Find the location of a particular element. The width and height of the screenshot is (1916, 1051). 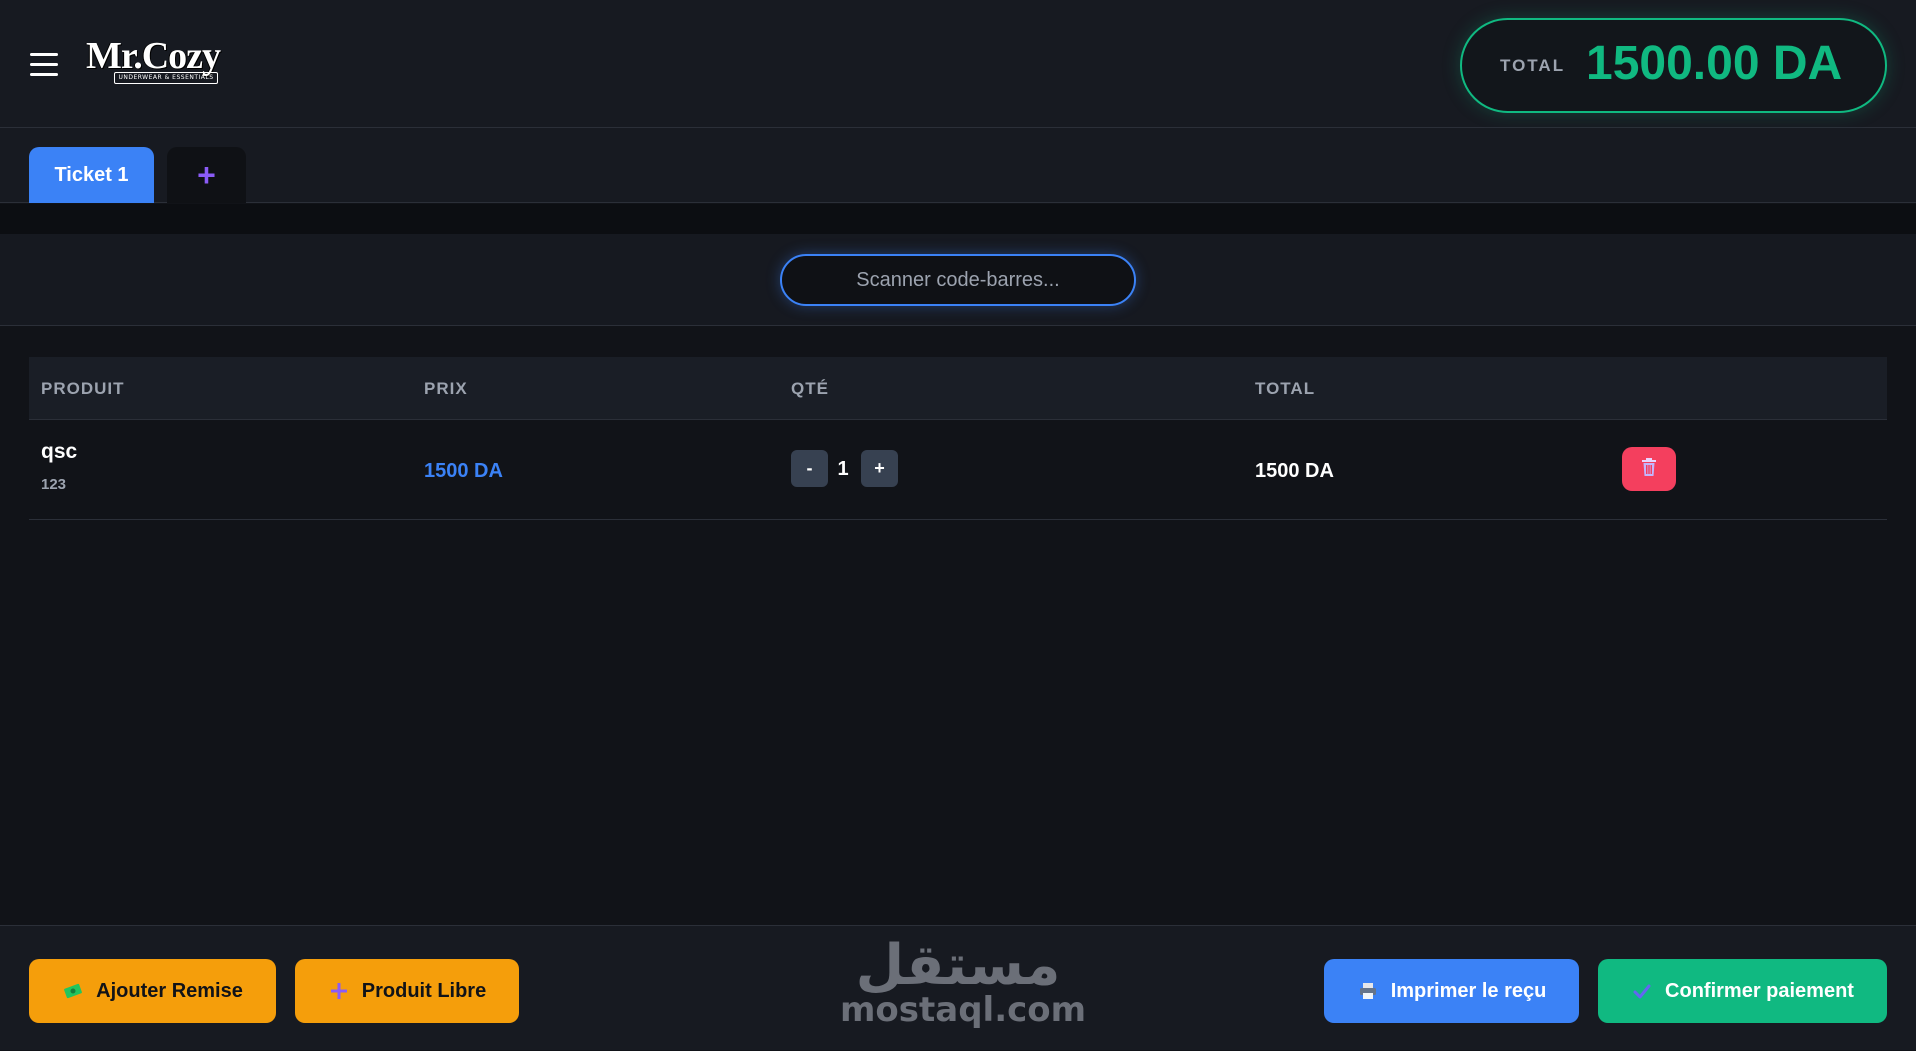

ticket-tabs: Ticket 1 + is located at coordinates (958, 165).